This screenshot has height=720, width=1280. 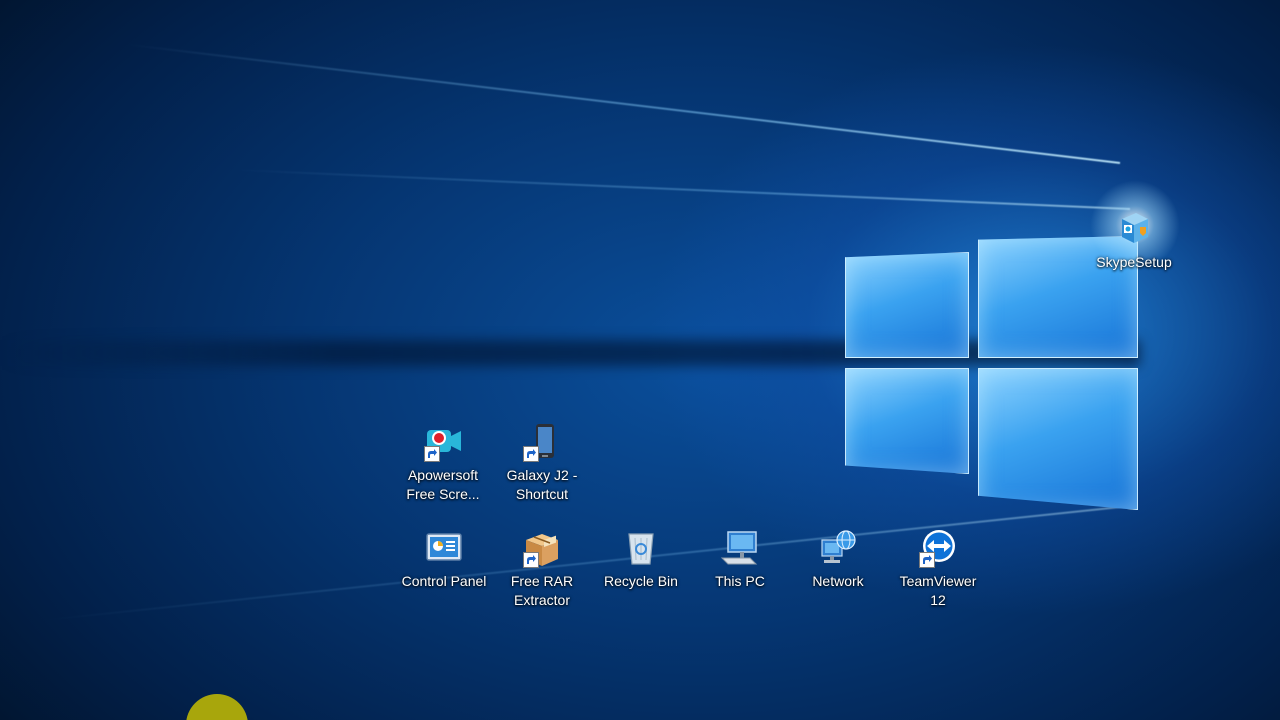 What do you see at coordinates (938, 548) in the screenshot?
I see `teamviewer-icon` at bounding box center [938, 548].